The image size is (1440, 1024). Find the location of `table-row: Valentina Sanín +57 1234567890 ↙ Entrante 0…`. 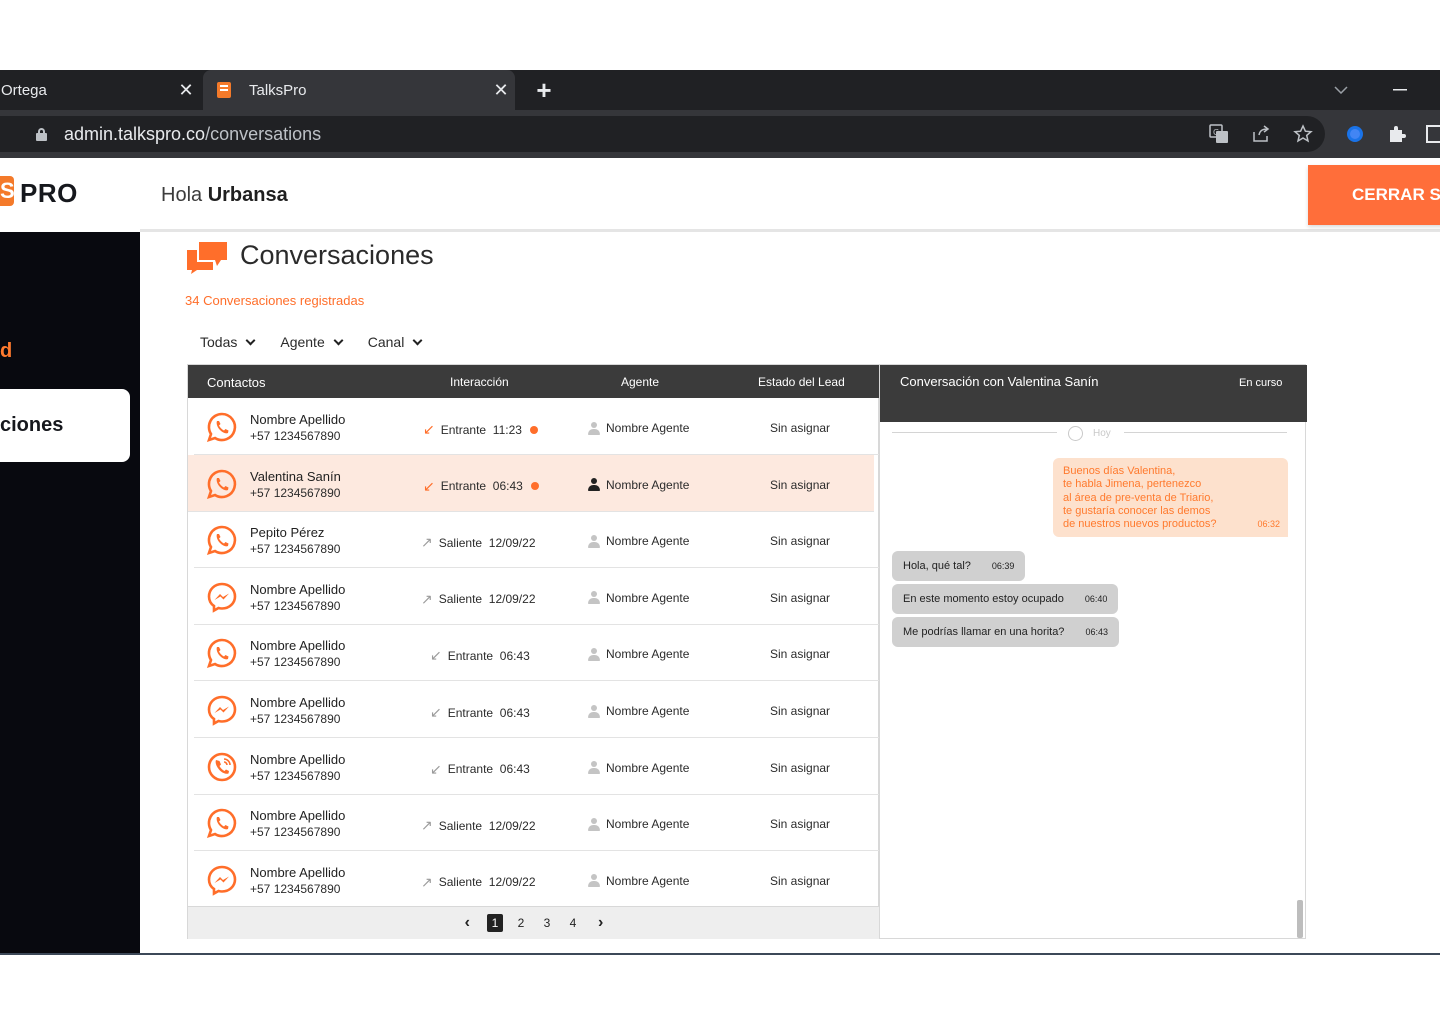

table-row: Valentina Sanín +57 1234567890 ↙ Entrante 0… is located at coordinates (531, 483).